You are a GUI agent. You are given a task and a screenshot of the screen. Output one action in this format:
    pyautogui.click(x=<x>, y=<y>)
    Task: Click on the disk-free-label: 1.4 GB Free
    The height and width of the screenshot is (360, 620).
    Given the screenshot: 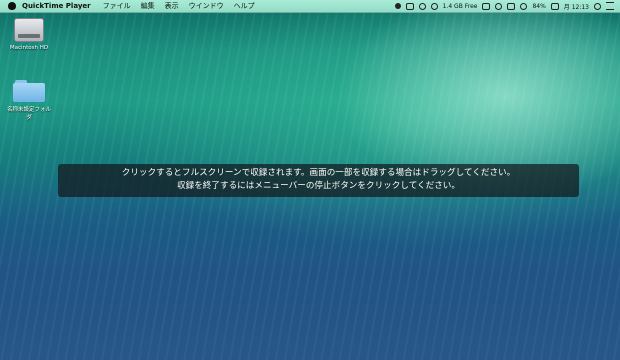 What is the action you would take?
    pyautogui.click(x=460, y=6)
    